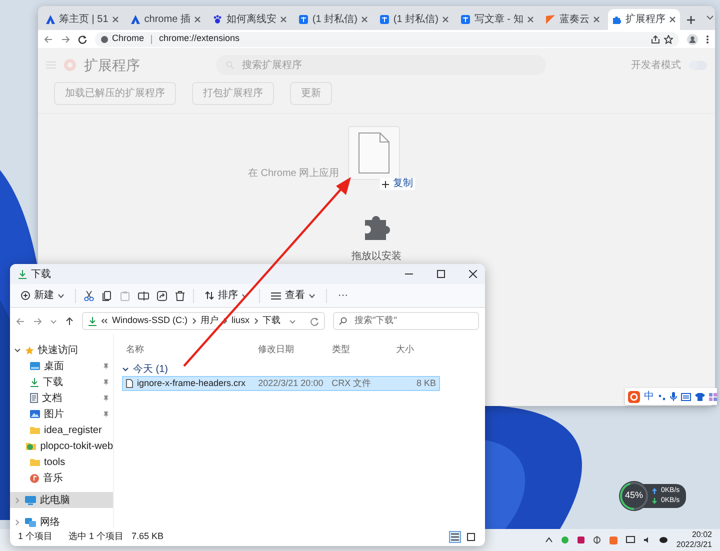  Describe the element at coordinates (360, 350) in the screenshot. I see `column-header: 类型` at that location.